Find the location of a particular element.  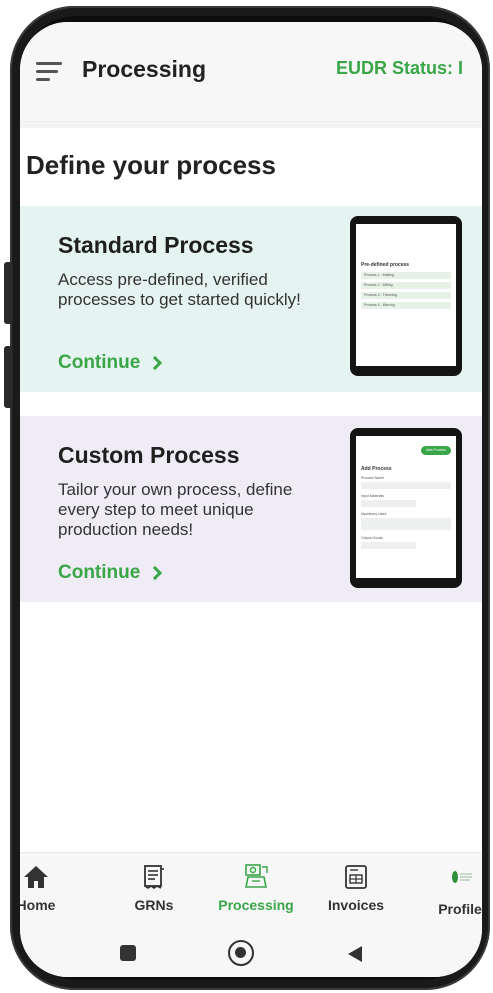

system-navigation-bar is located at coordinates (251, 953).